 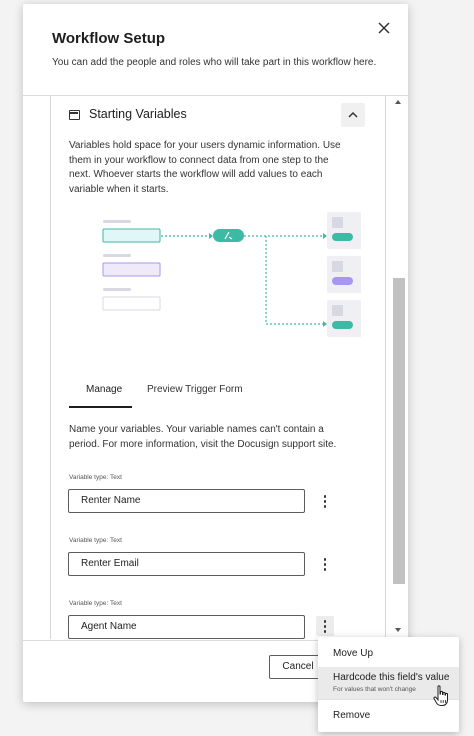 I want to click on close-icon, so click(x=384, y=28).